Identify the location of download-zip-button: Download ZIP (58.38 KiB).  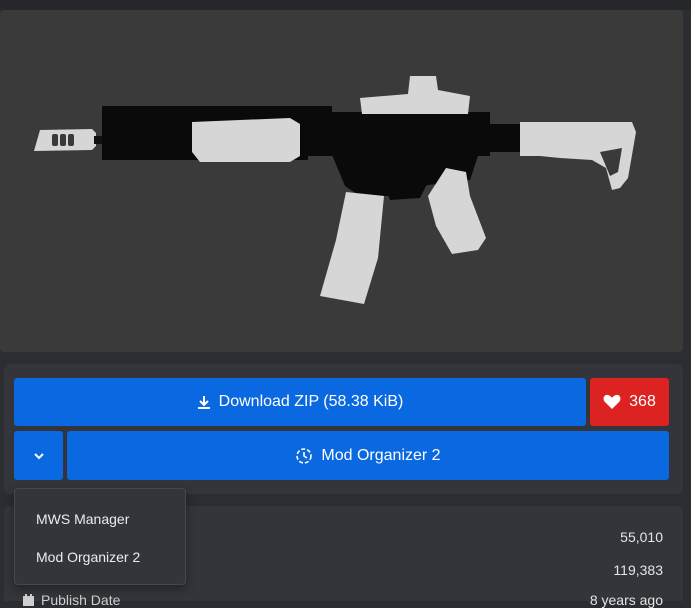
(300, 402).